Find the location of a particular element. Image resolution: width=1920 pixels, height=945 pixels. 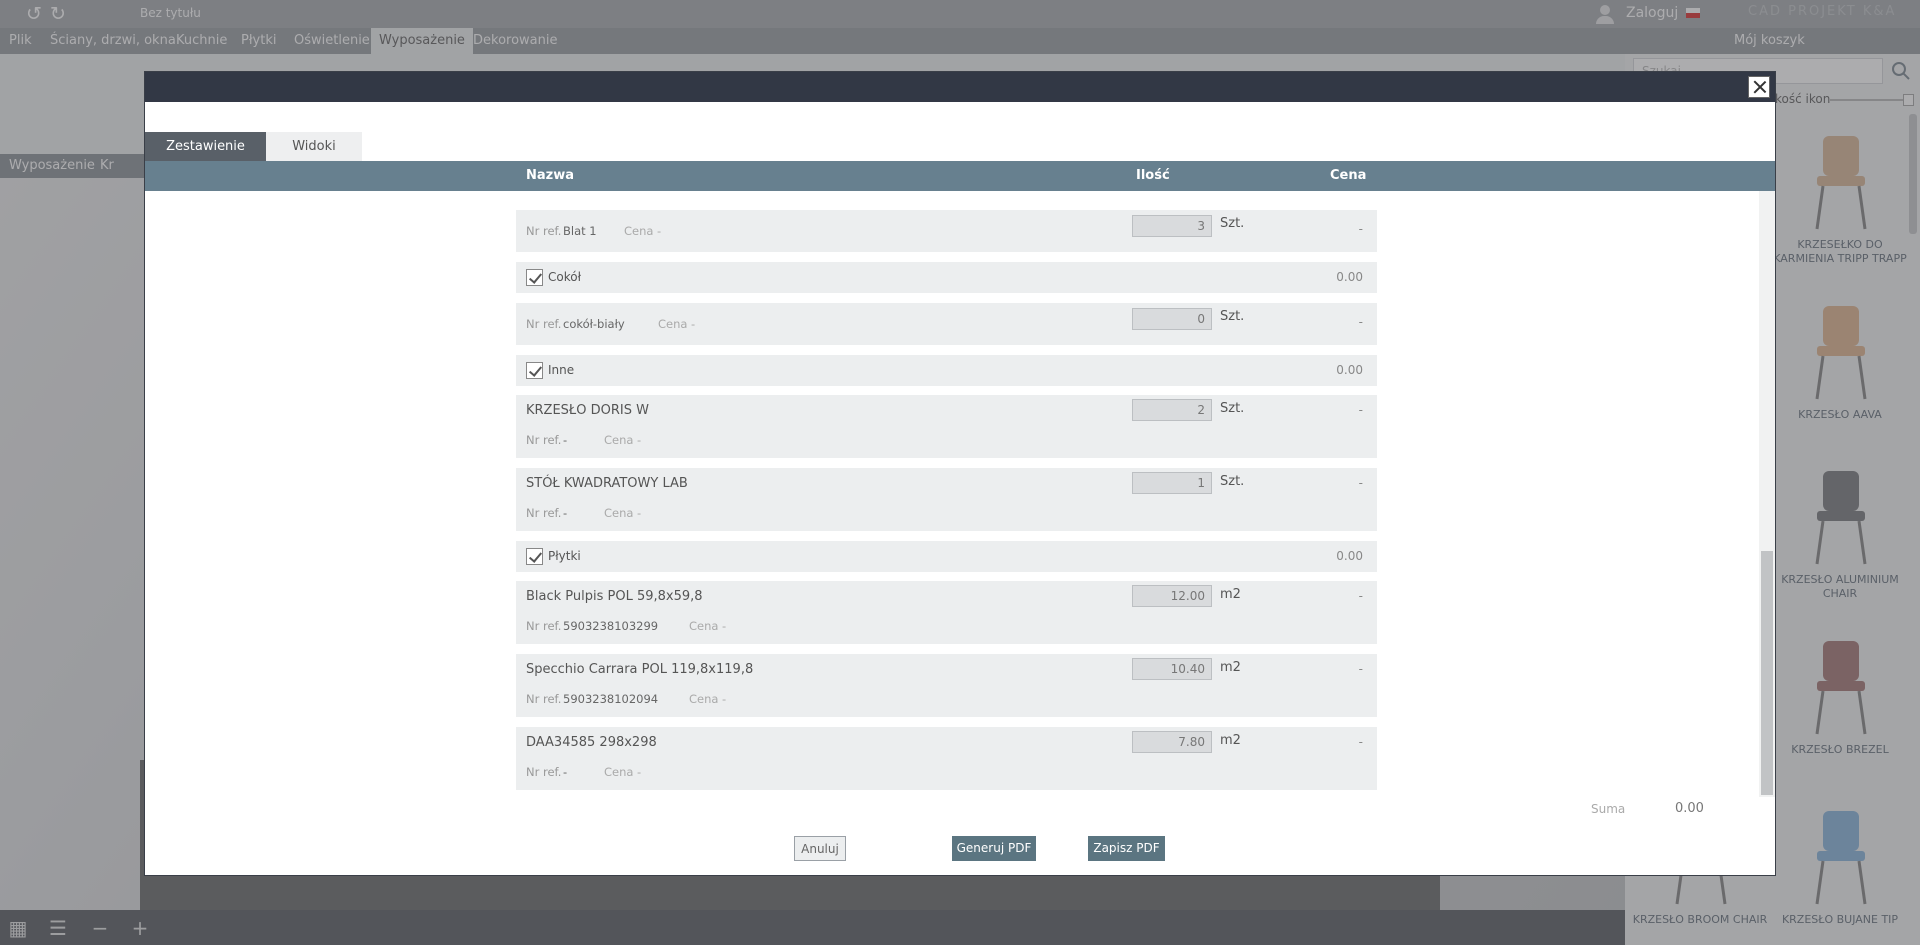

category-label: Cokół is located at coordinates (564, 277).